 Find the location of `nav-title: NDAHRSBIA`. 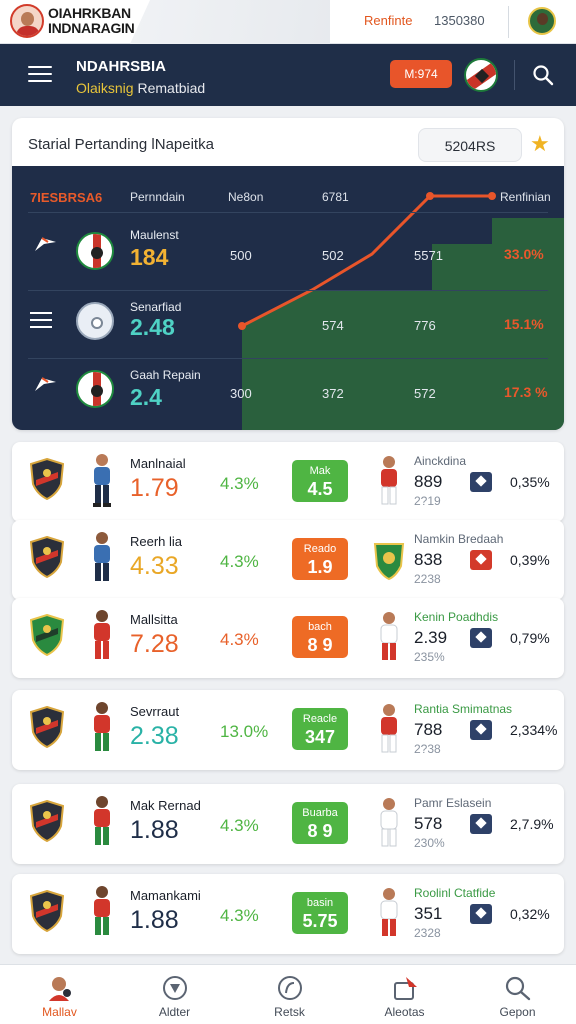

nav-title: NDAHRSBIA is located at coordinates (121, 66).